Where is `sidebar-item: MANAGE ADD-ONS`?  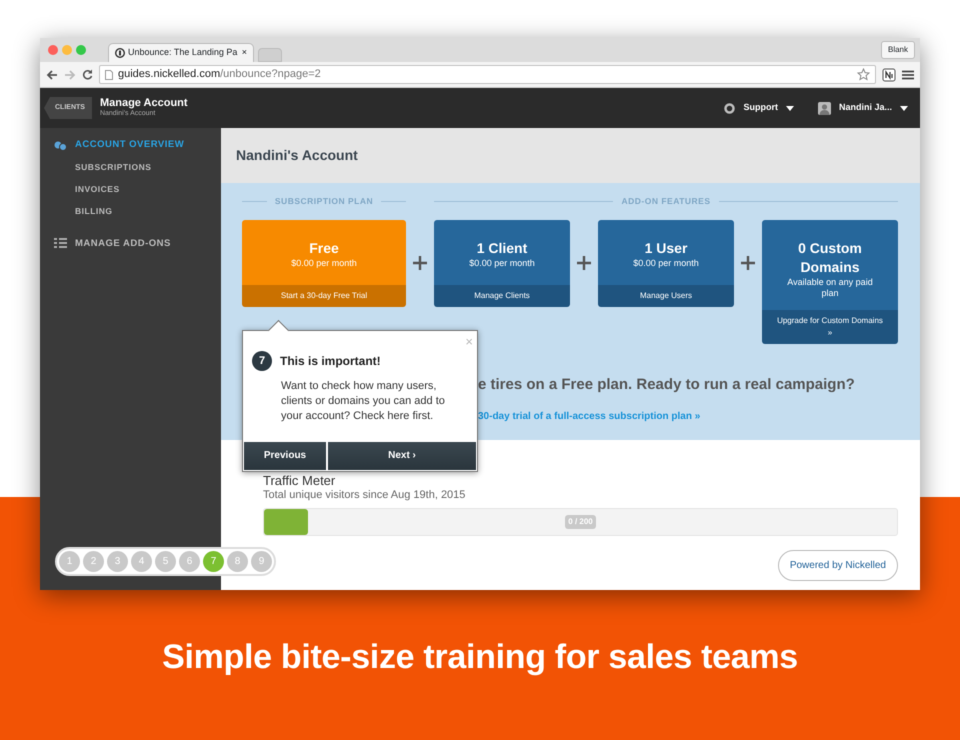
sidebar-item: MANAGE ADD-ONS is located at coordinates (137, 244).